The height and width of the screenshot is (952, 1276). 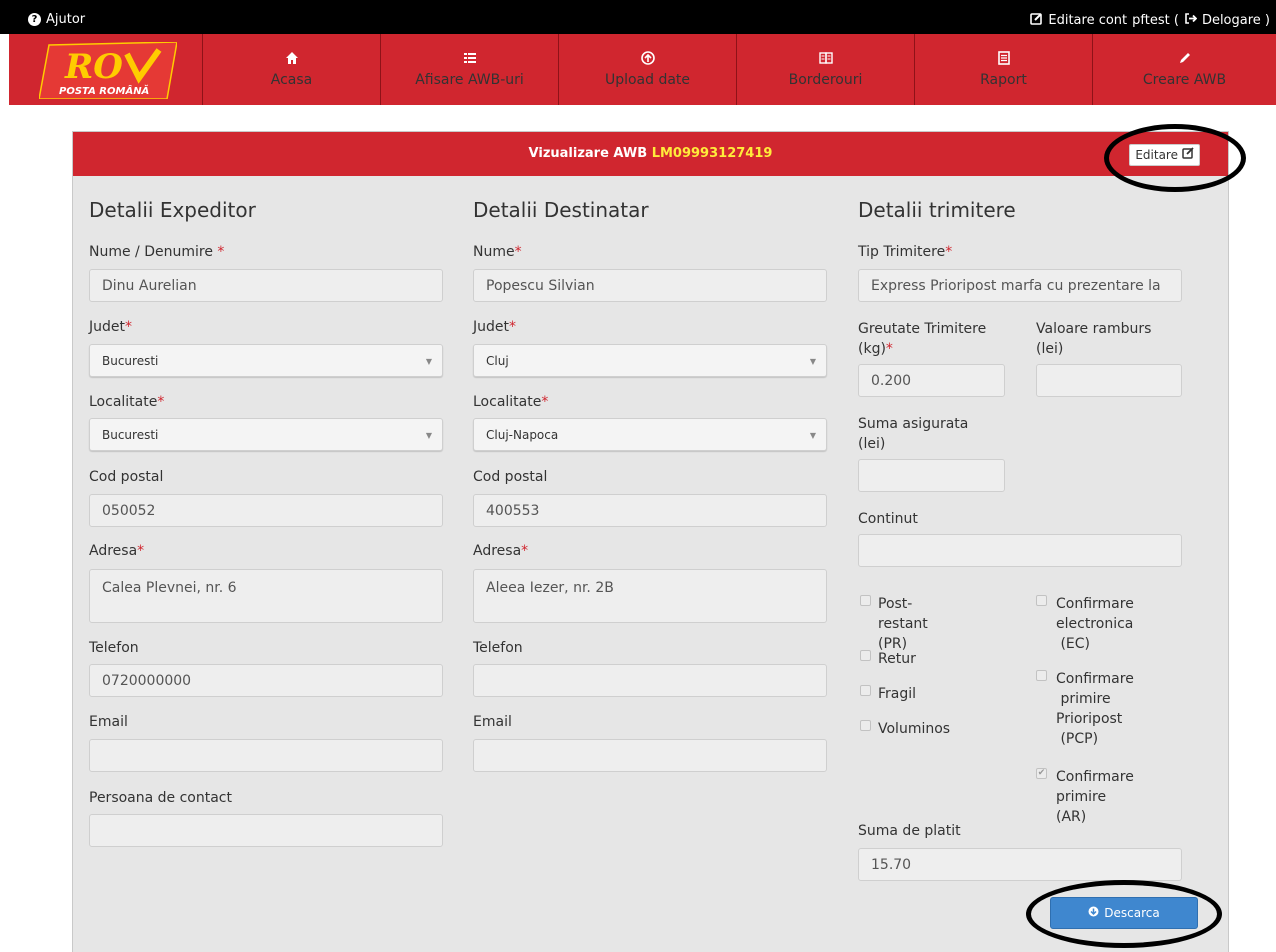 What do you see at coordinates (266, 596) in the screenshot?
I see `sender-address-field: Calea Plevnei, nr. 6` at bounding box center [266, 596].